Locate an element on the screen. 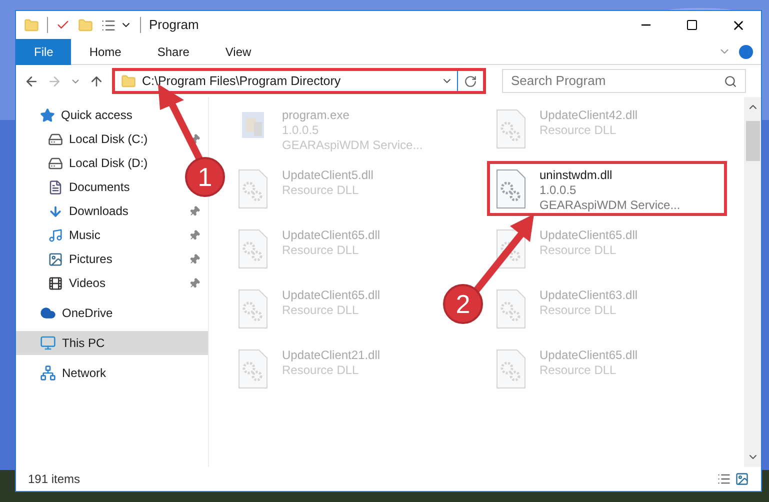 The width and height of the screenshot is (769, 502). sidebar-item: Network is located at coordinates (65, 373).